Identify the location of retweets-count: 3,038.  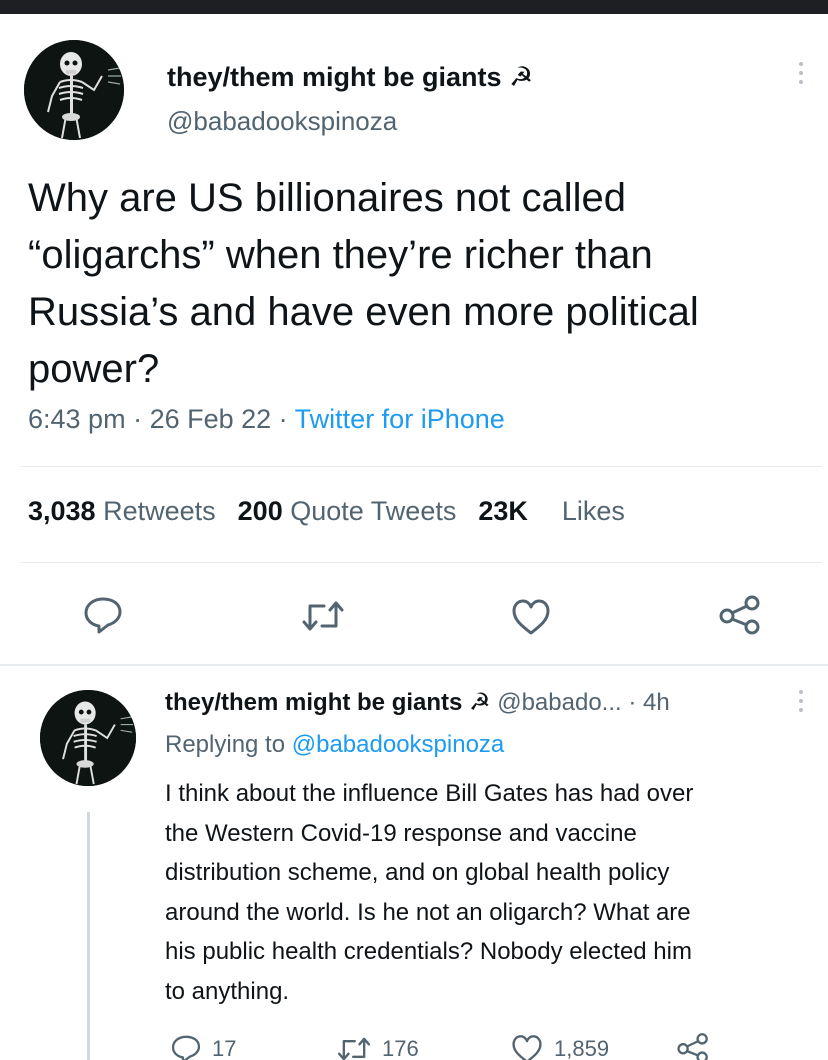
(62, 511).